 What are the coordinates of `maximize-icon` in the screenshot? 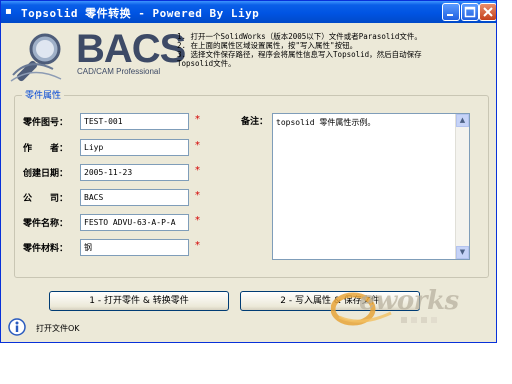 It's located at (470, 12).